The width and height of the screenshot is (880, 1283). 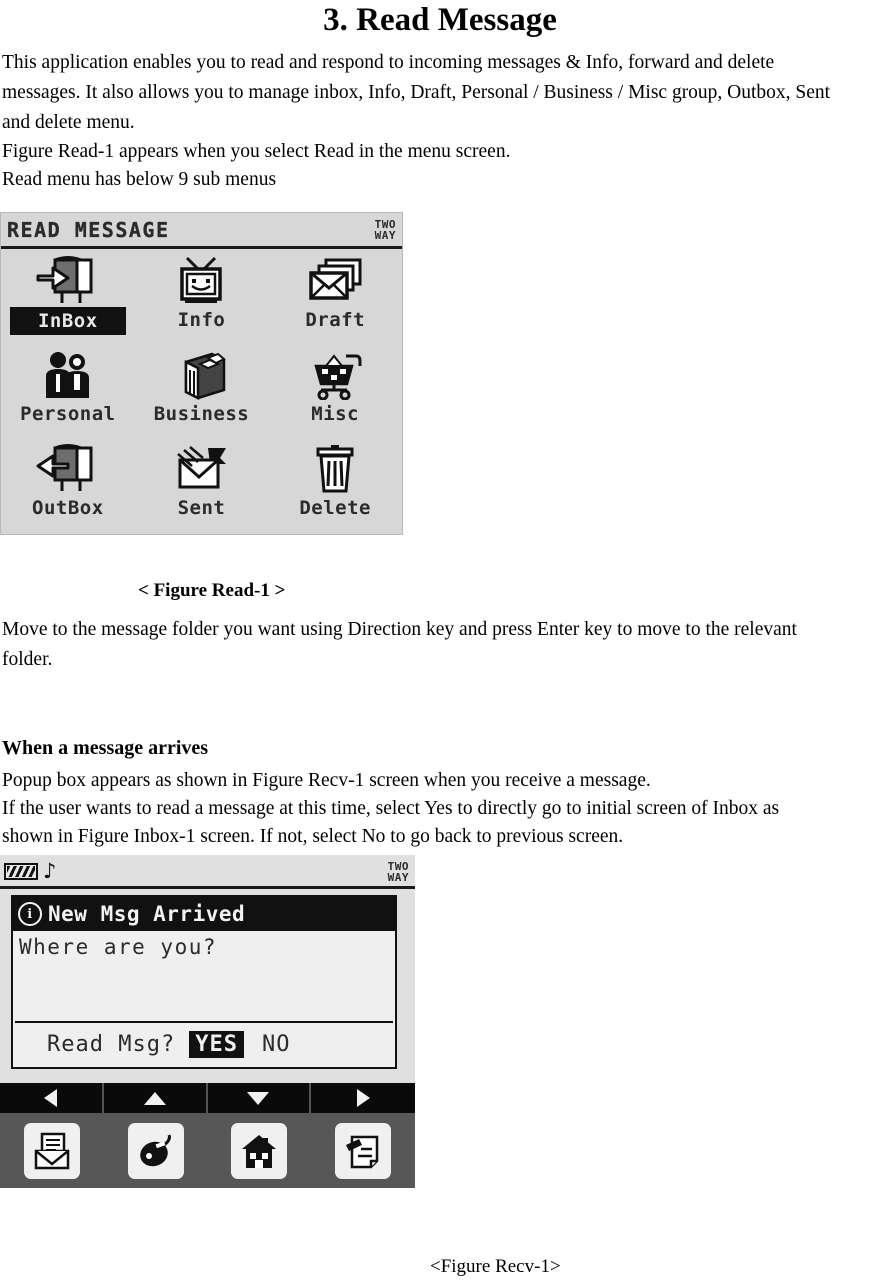 What do you see at coordinates (68, 469) in the screenshot?
I see `outbox-tray-icon` at bounding box center [68, 469].